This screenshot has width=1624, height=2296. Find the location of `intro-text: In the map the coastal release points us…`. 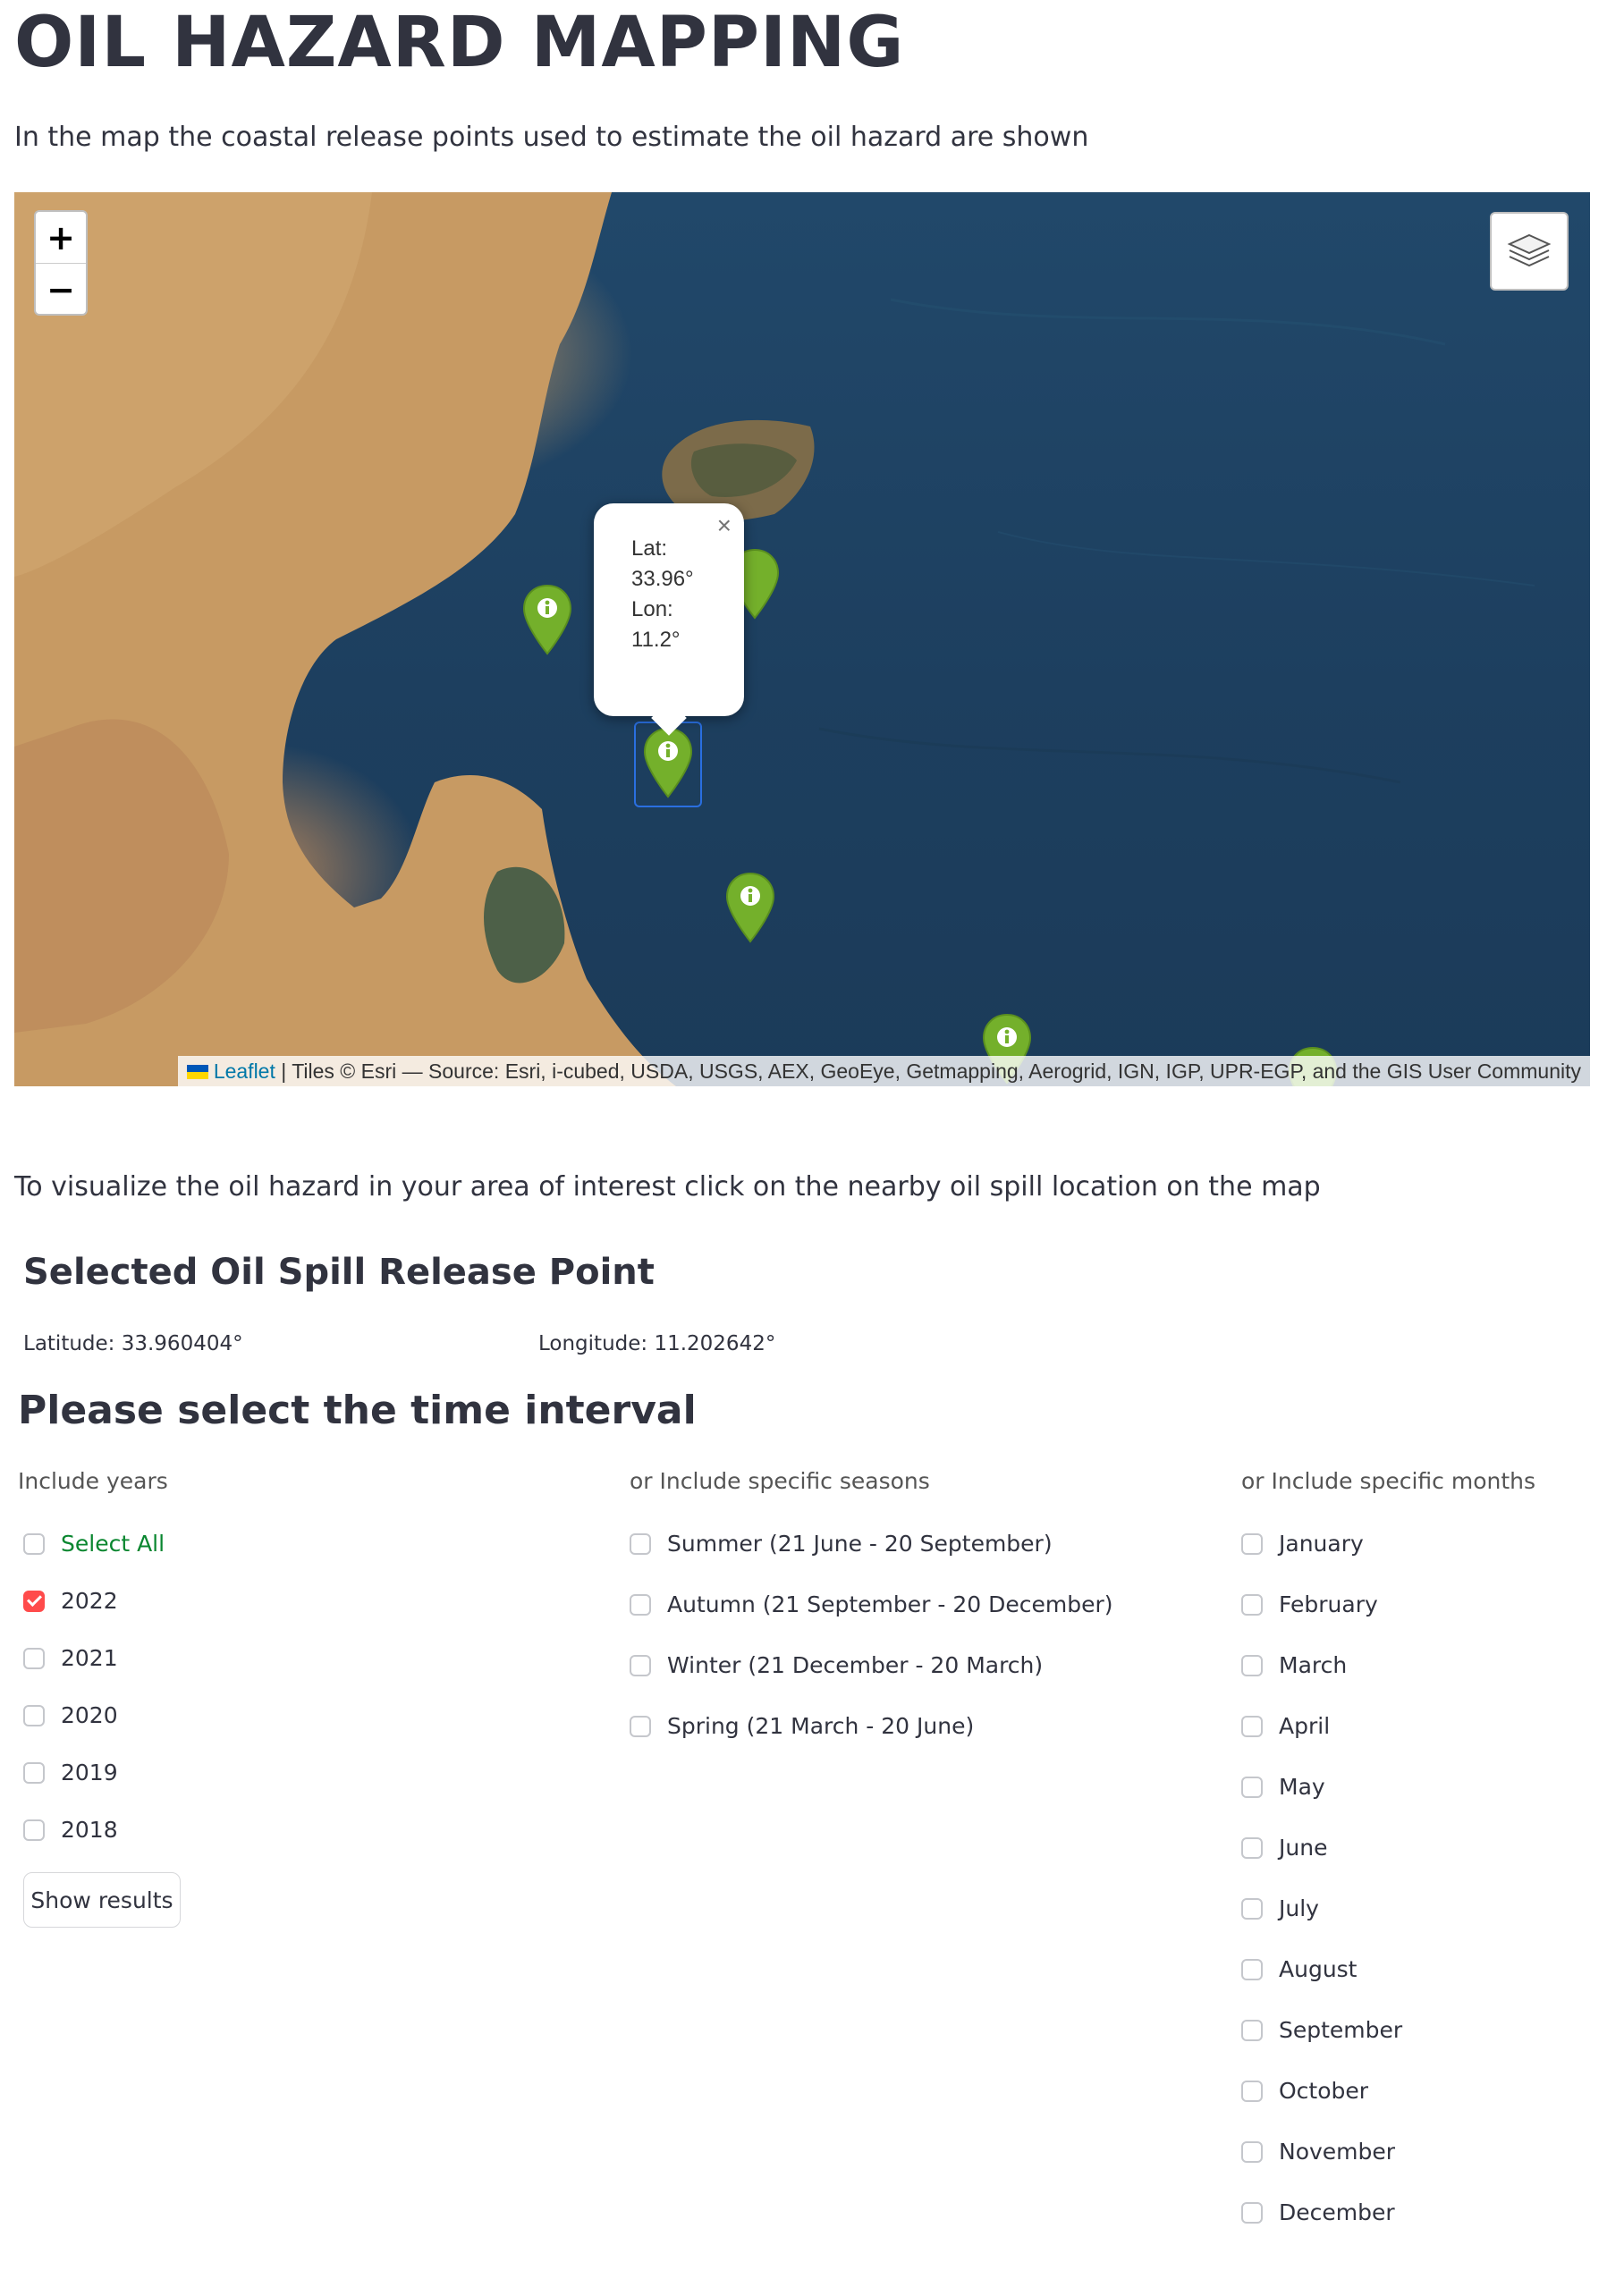

intro-text: In the map the coastal release points us… is located at coordinates (551, 137).